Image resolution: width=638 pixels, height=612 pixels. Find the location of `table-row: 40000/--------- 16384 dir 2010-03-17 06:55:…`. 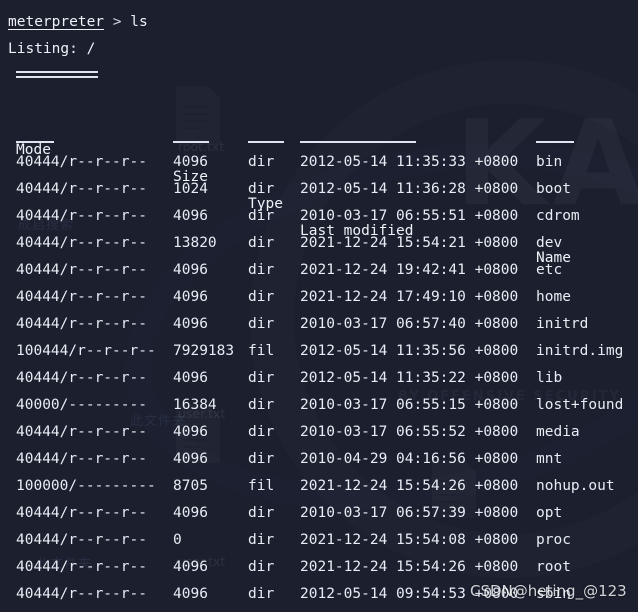

table-row: 40000/--------- 16384 dir 2010-03-17 06:55:… is located at coordinates (323, 405).